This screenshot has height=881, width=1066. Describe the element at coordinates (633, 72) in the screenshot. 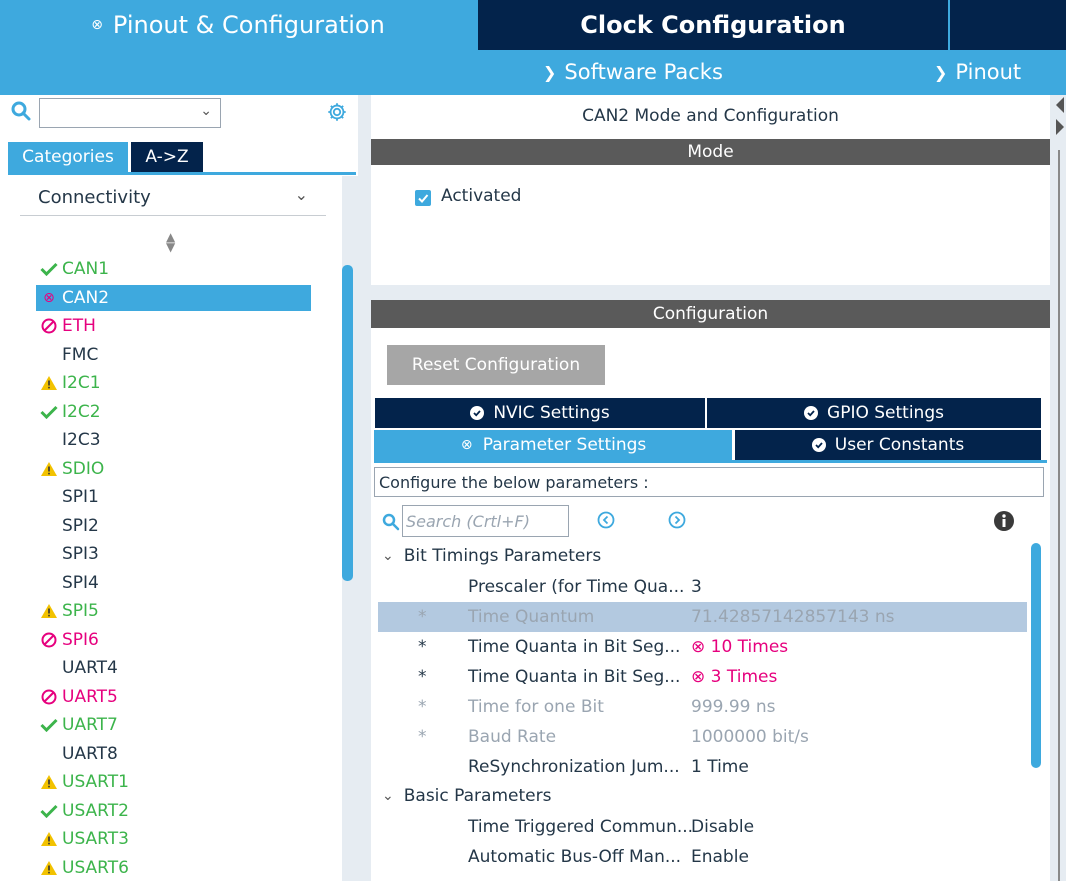

I see `software-packs-menu: ❯ Software Packs` at that location.